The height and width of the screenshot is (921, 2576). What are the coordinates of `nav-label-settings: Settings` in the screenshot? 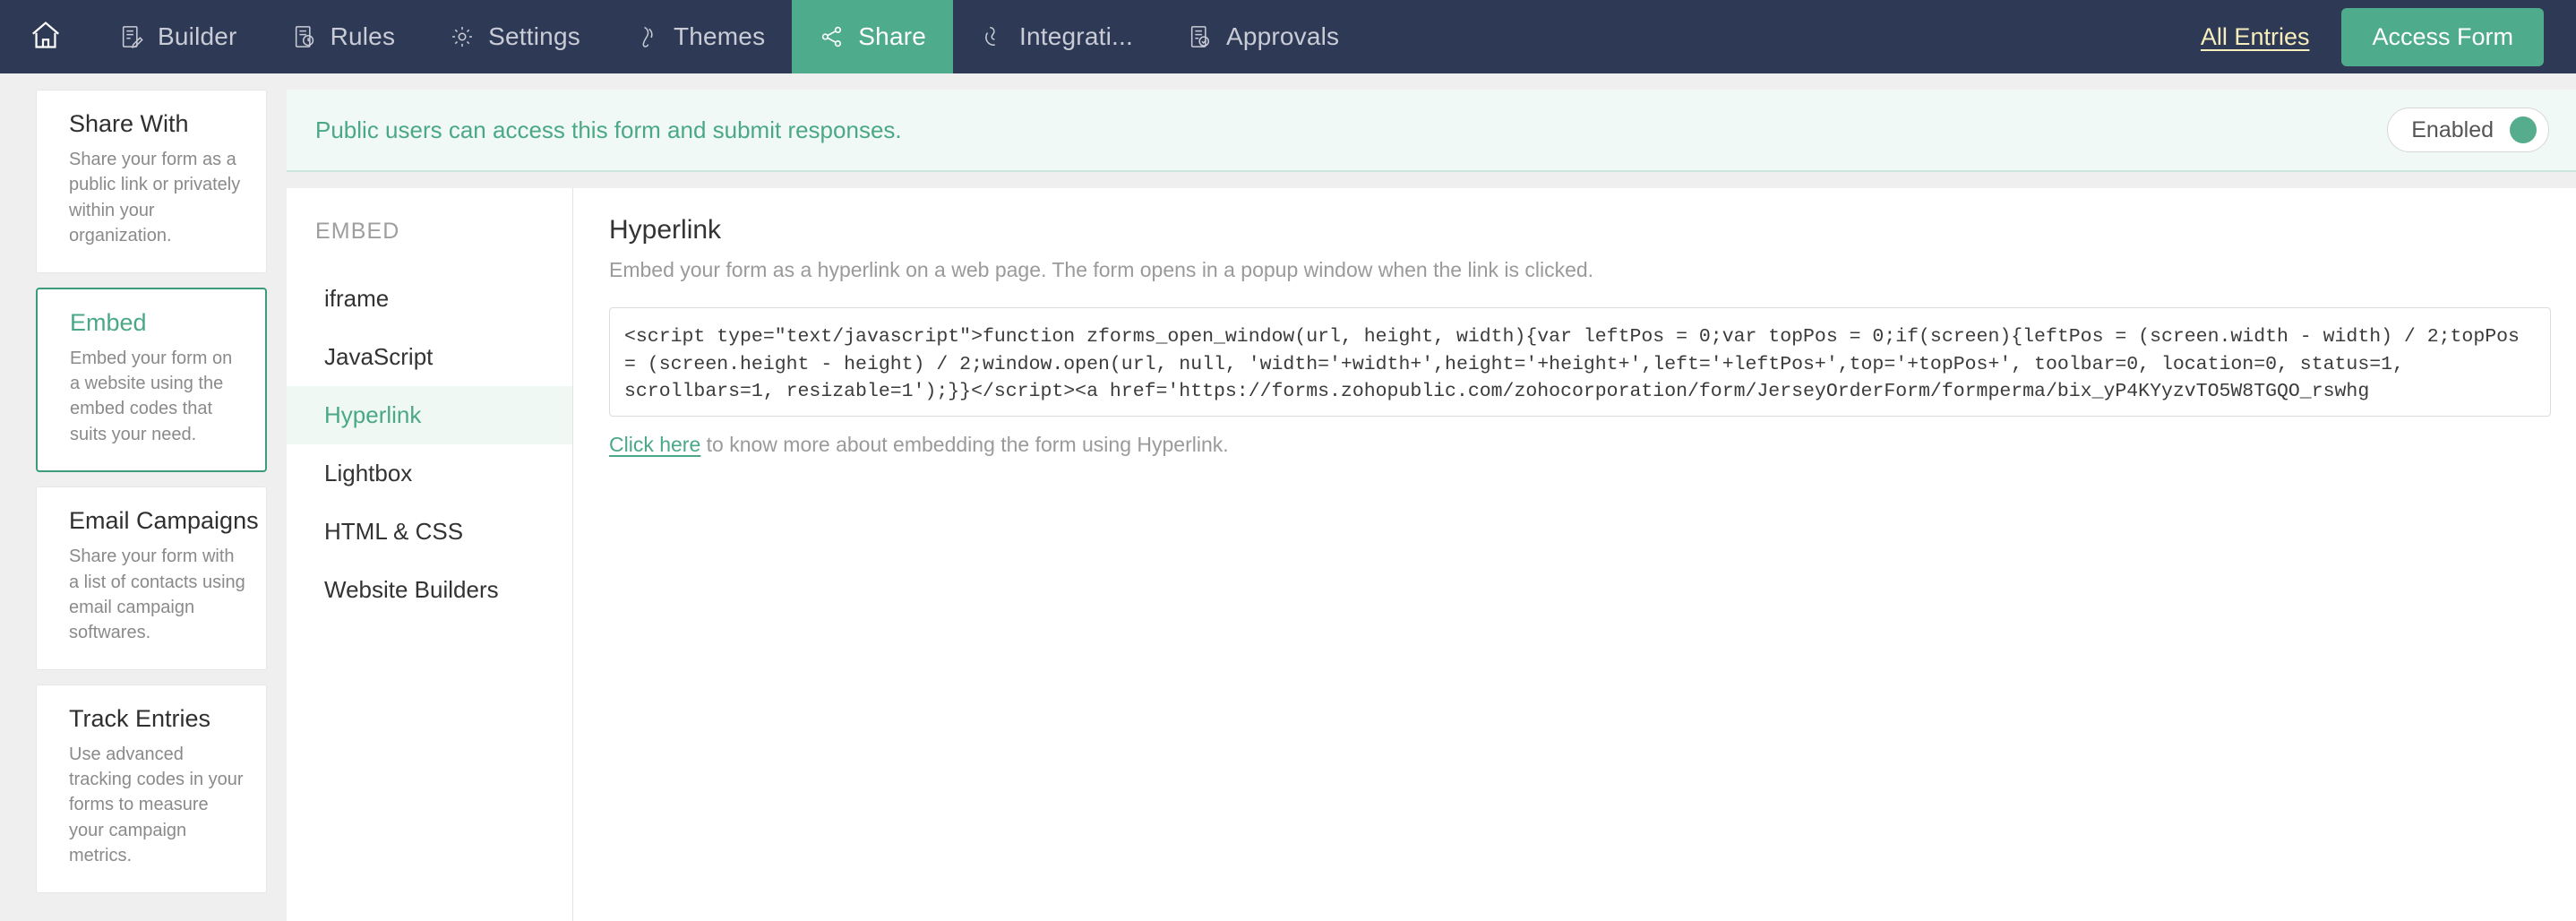 It's located at (534, 36).